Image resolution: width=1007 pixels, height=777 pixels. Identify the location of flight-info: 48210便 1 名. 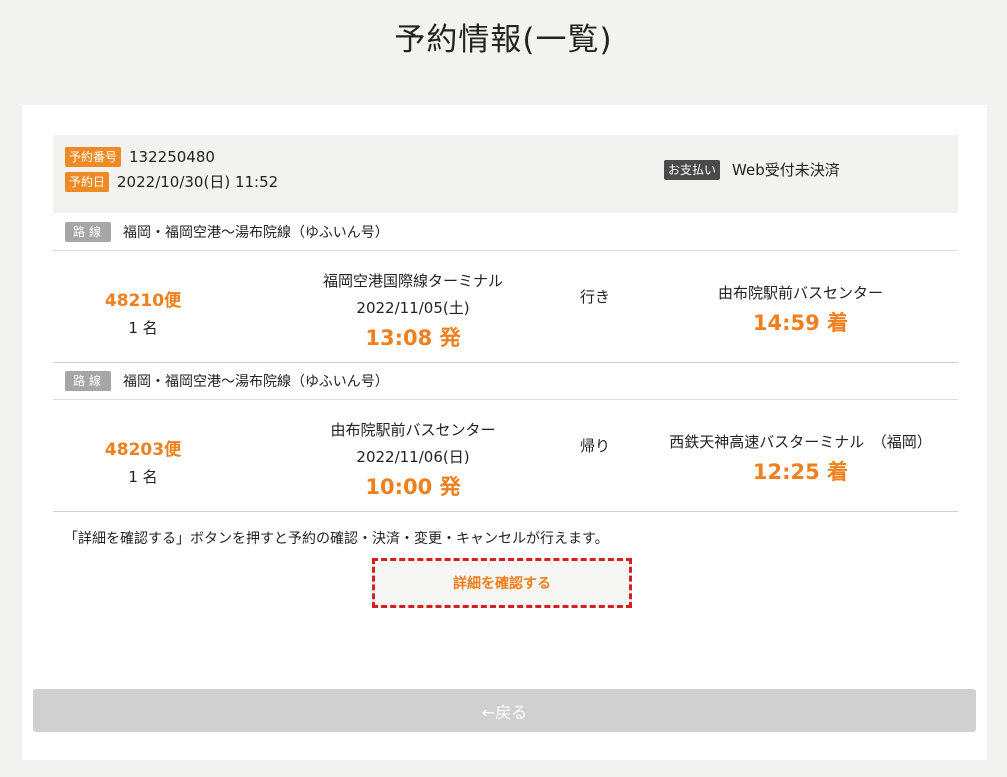
(143, 312).